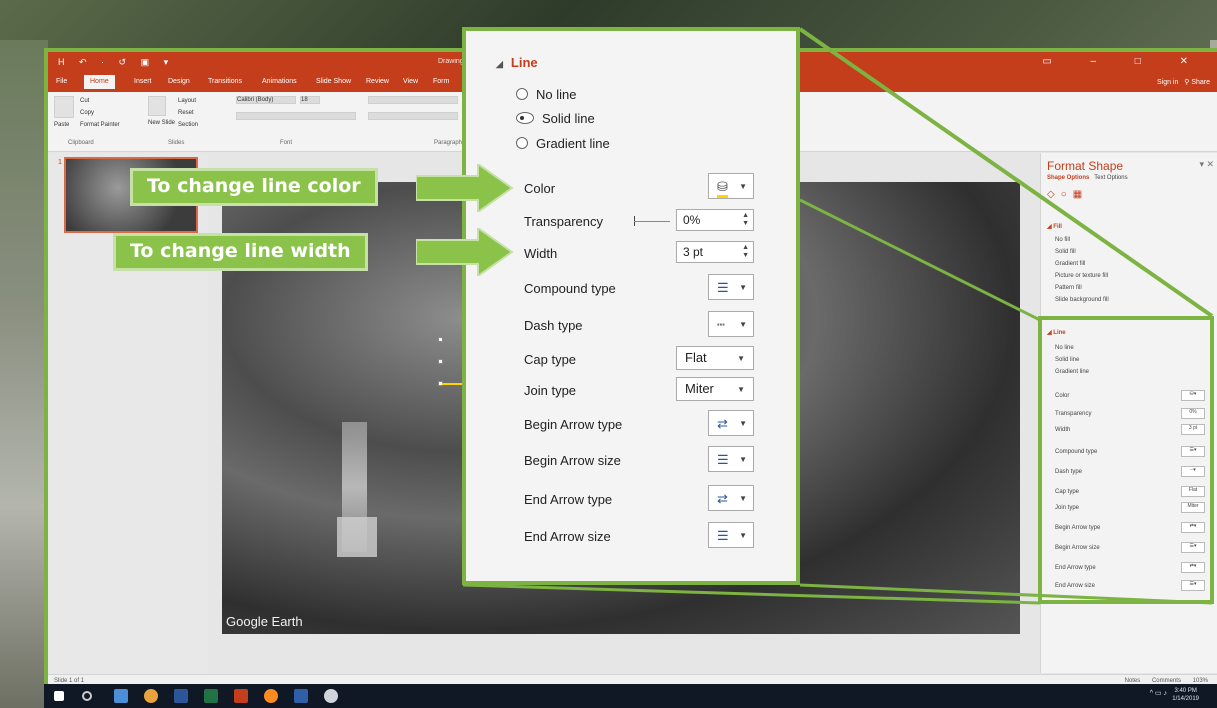 This screenshot has width=1217, height=708. What do you see at coordinates (731, 423) in the screenshot?
I see `begin-arrow-type-button: ⇄ ▼` at bounding box center [731, 423].